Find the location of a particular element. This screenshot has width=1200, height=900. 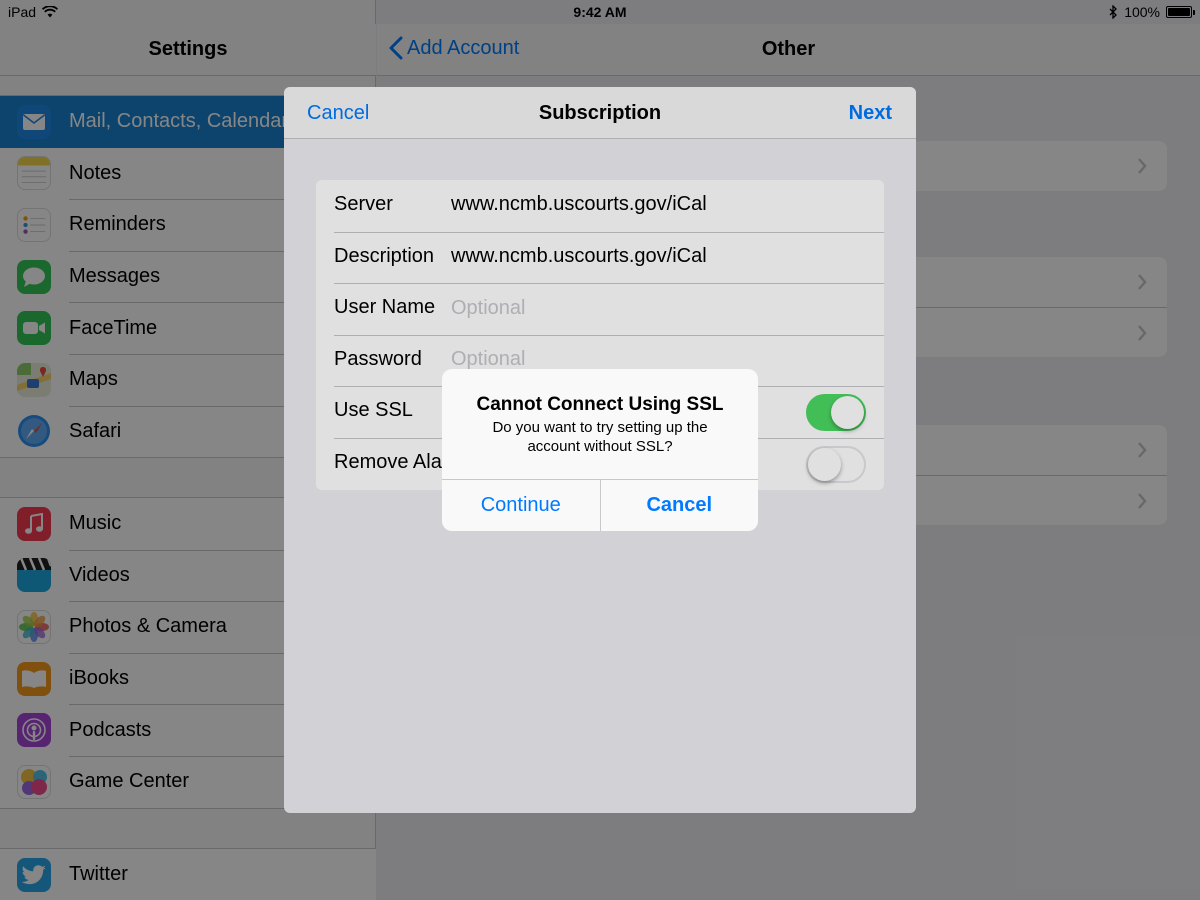

bluetooth-icon is located at coordinates (1113, 12).